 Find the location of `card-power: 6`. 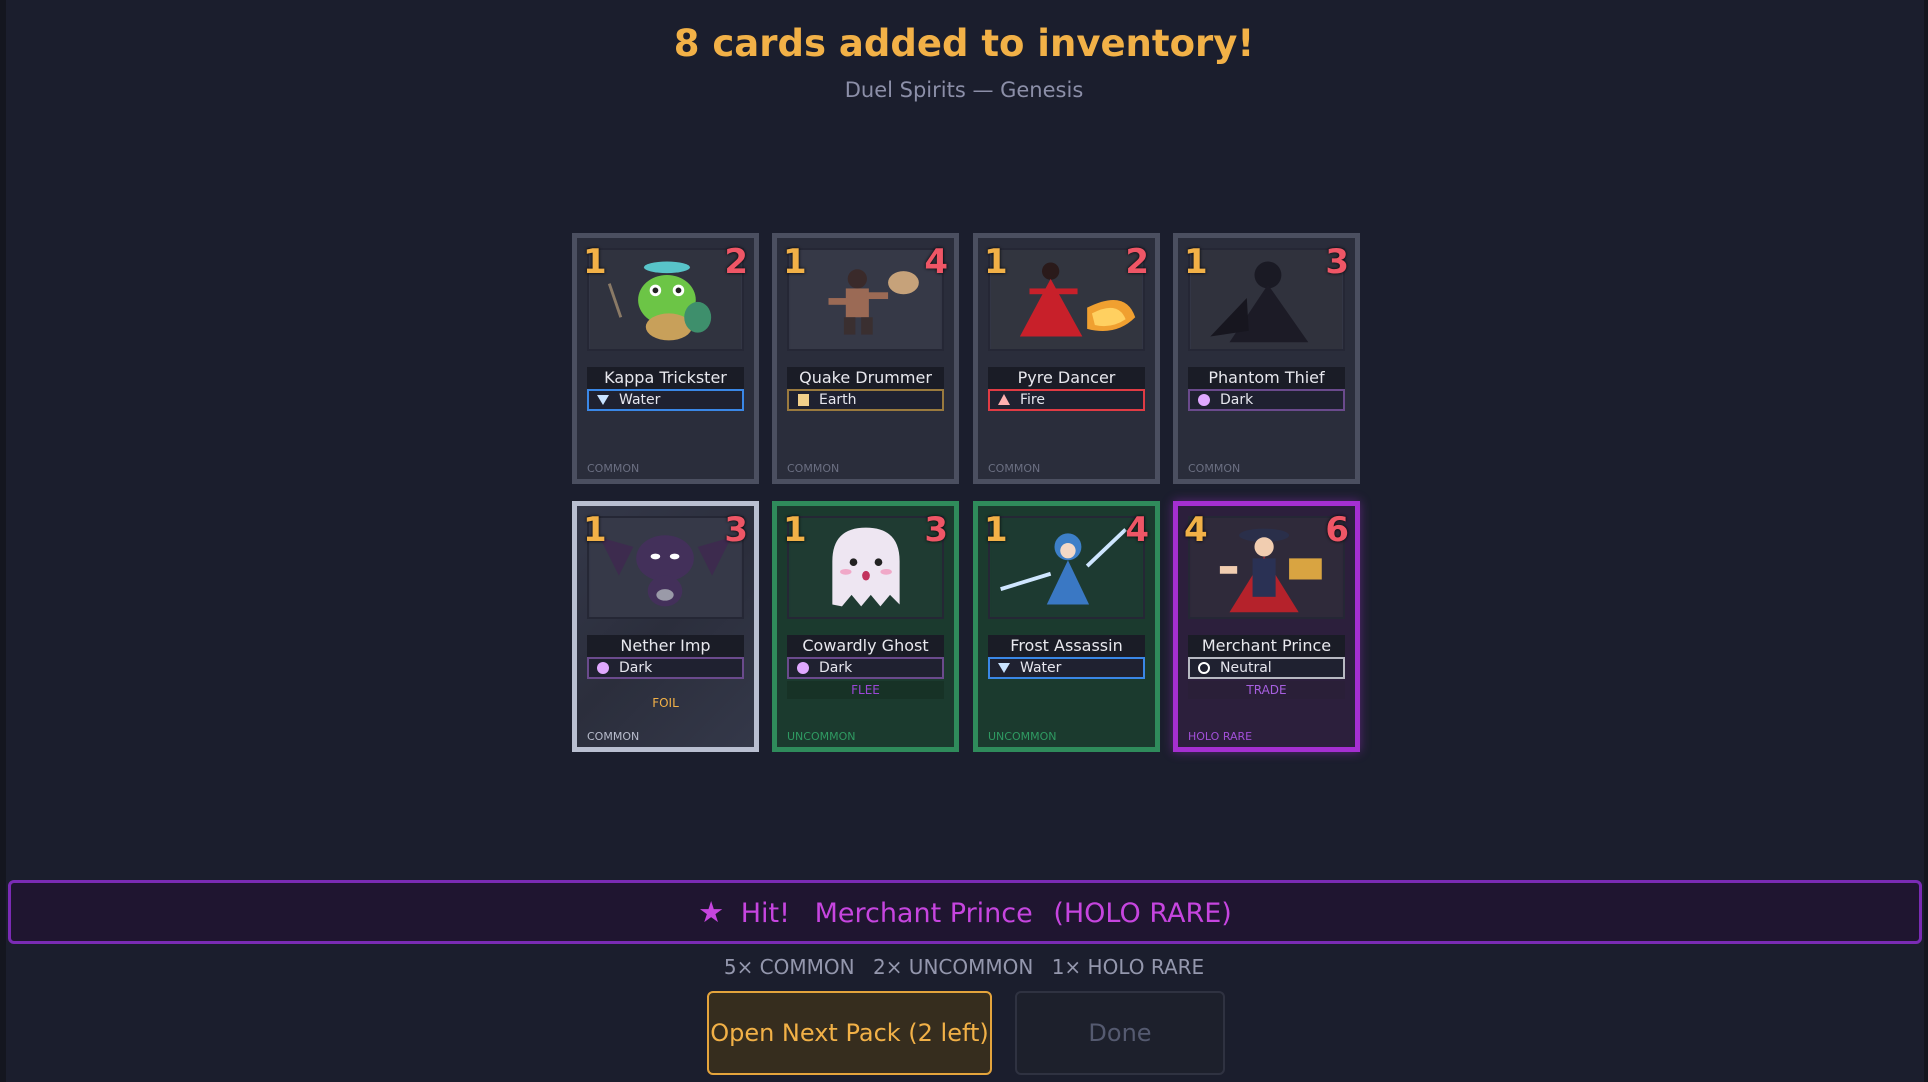

card-power: 6 is located at coordinates (1337, 530).